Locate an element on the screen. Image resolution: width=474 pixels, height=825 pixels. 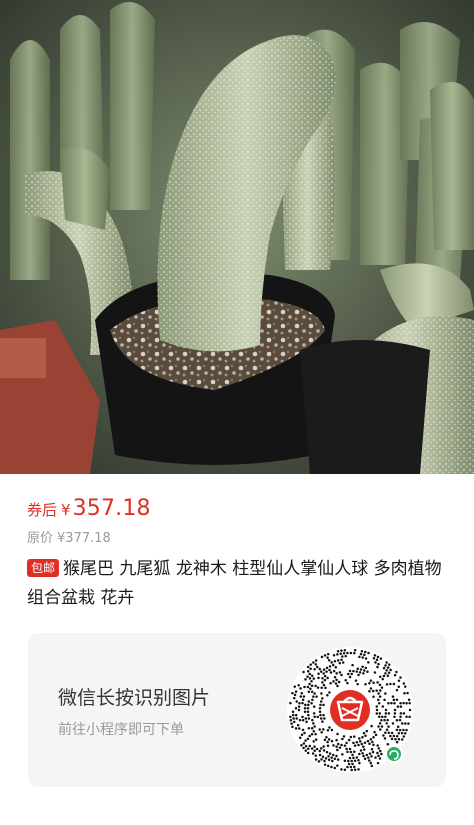
original-price-row: 原价 ¥377.18 is located at coordinates (71, 536).